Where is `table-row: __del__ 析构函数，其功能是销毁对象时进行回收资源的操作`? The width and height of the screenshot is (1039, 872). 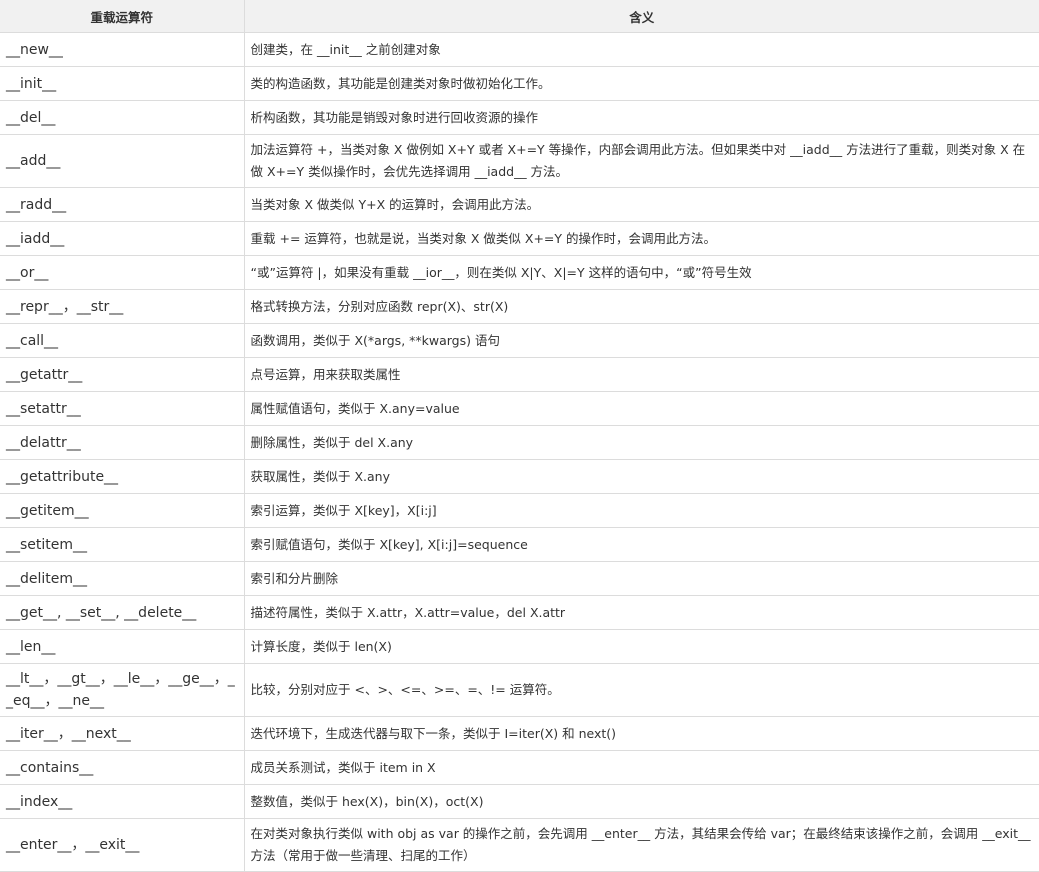
table-row: __del__ 析构函数，其功能是销毁对象时进行回收资源的操作 is located at coordinates (519, 117).